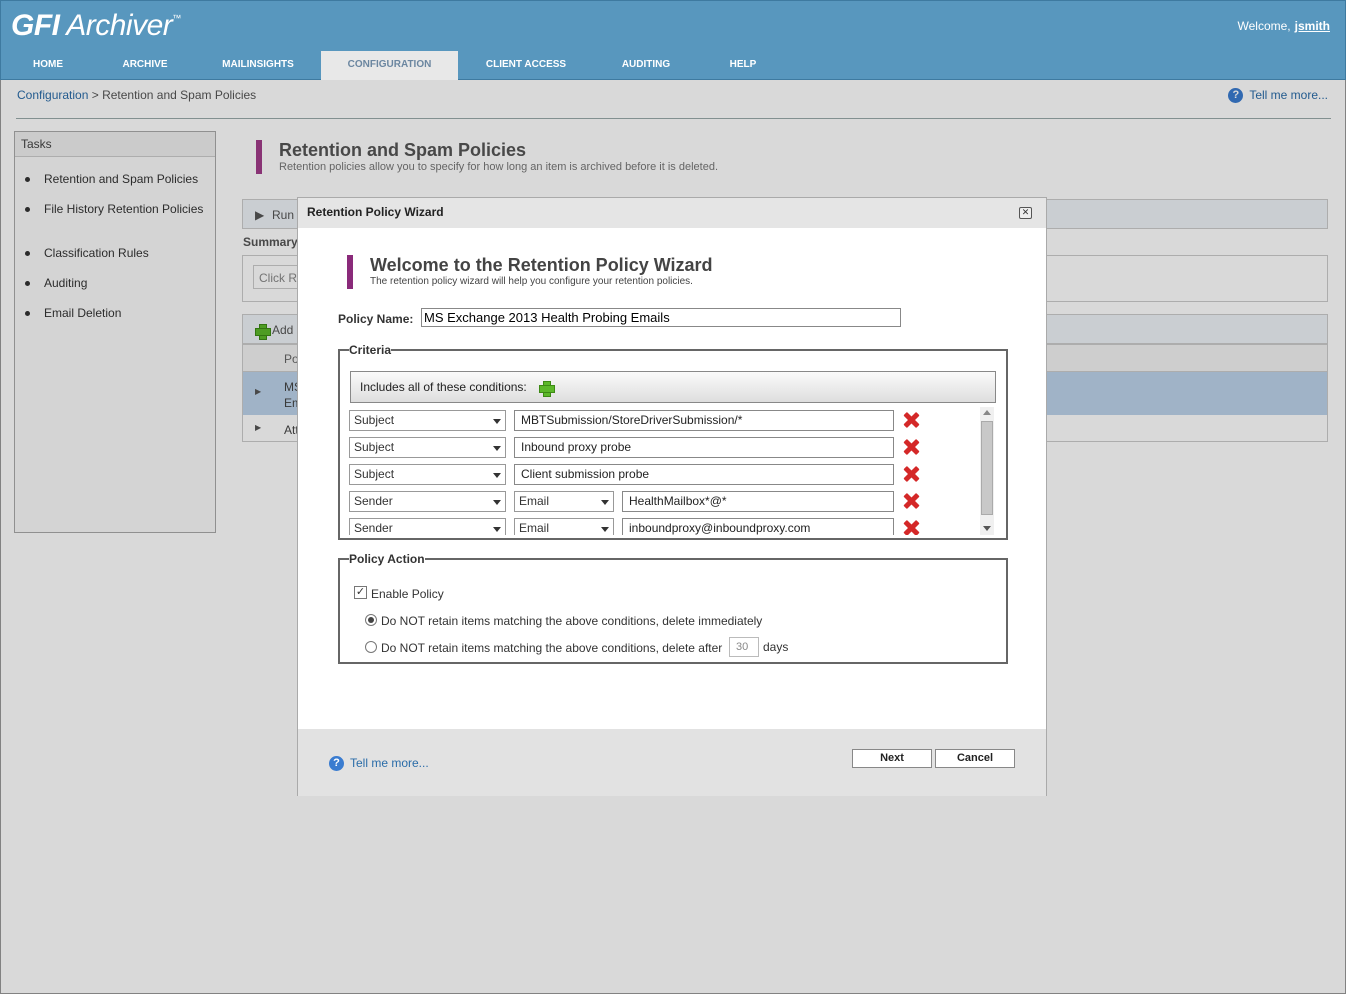 The image size is (1346, 994). I want to click on dialog-footer: ? Tell me more... Next Cancel, so click(672, 762).